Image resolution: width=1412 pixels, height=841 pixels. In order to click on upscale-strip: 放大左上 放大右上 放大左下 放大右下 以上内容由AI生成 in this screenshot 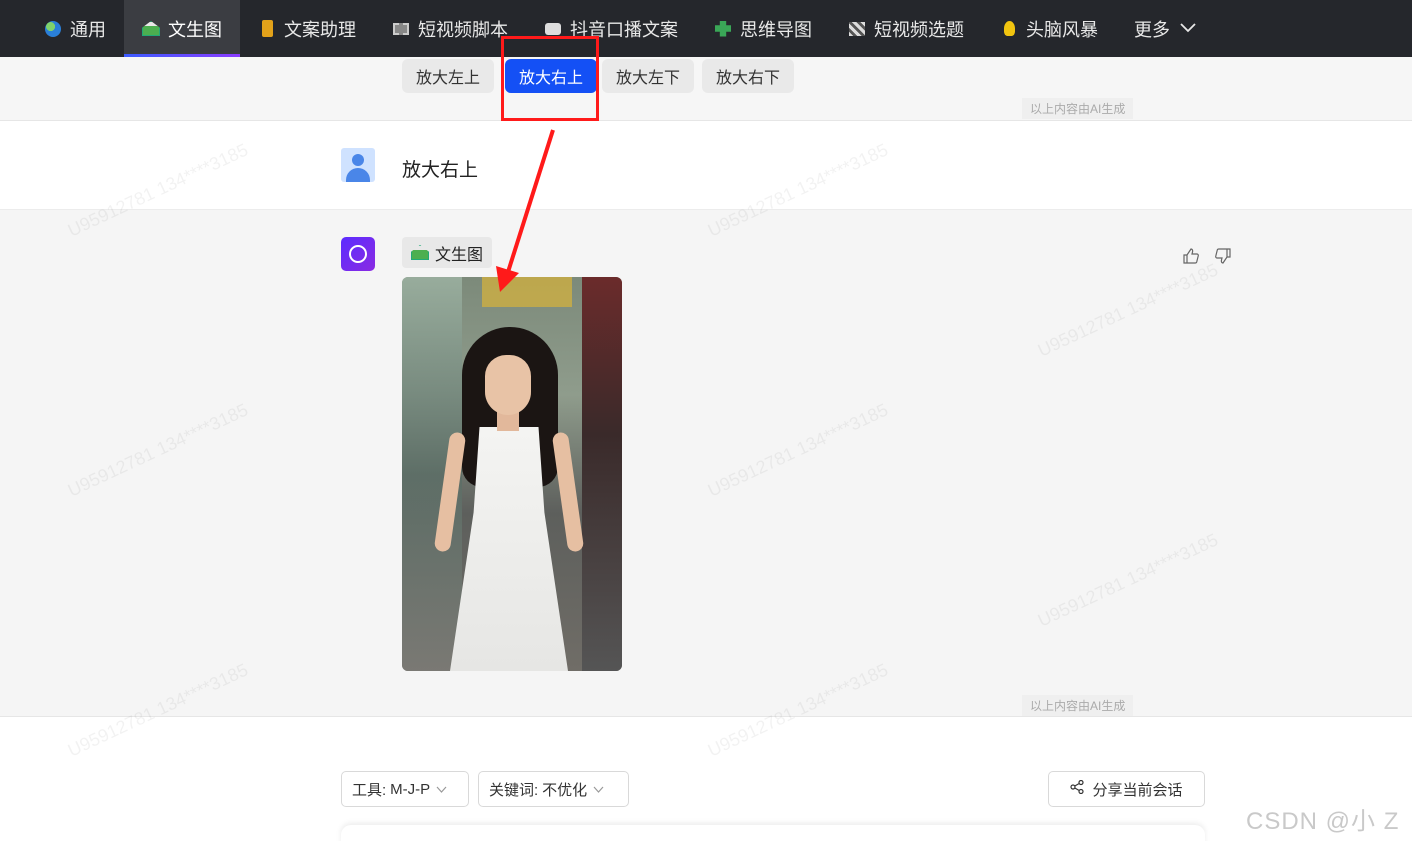, I will do `click(706, 89)`.